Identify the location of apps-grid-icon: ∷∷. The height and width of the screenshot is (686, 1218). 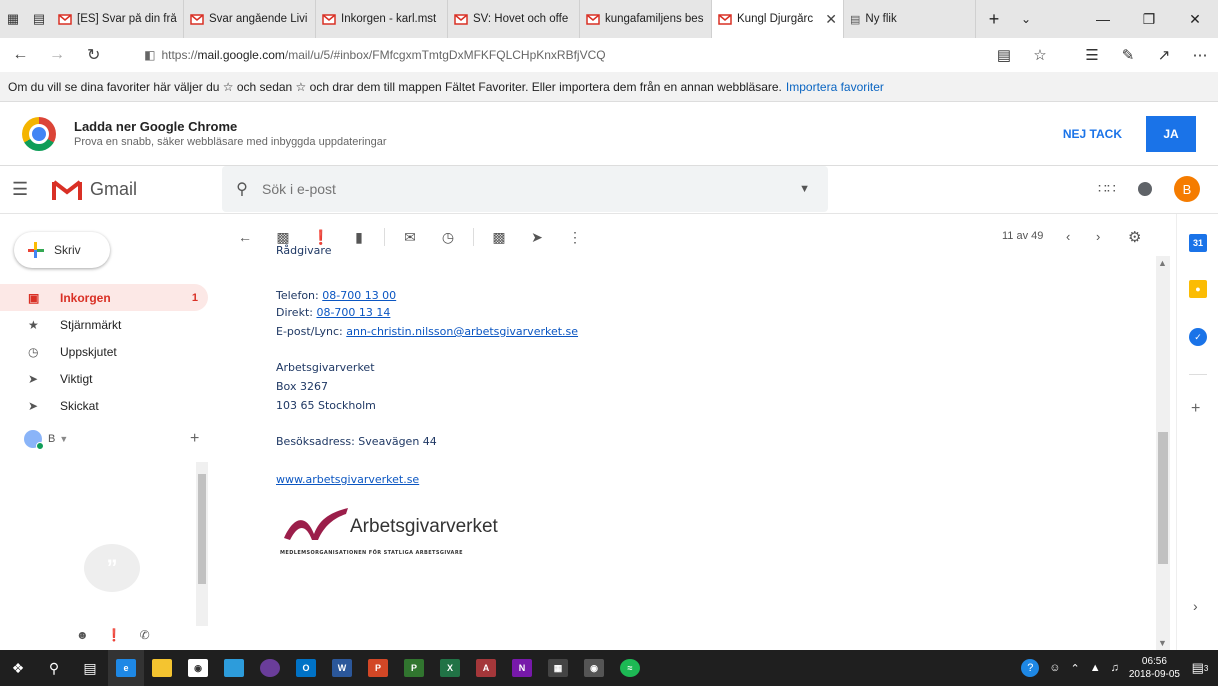
(1107, 188).